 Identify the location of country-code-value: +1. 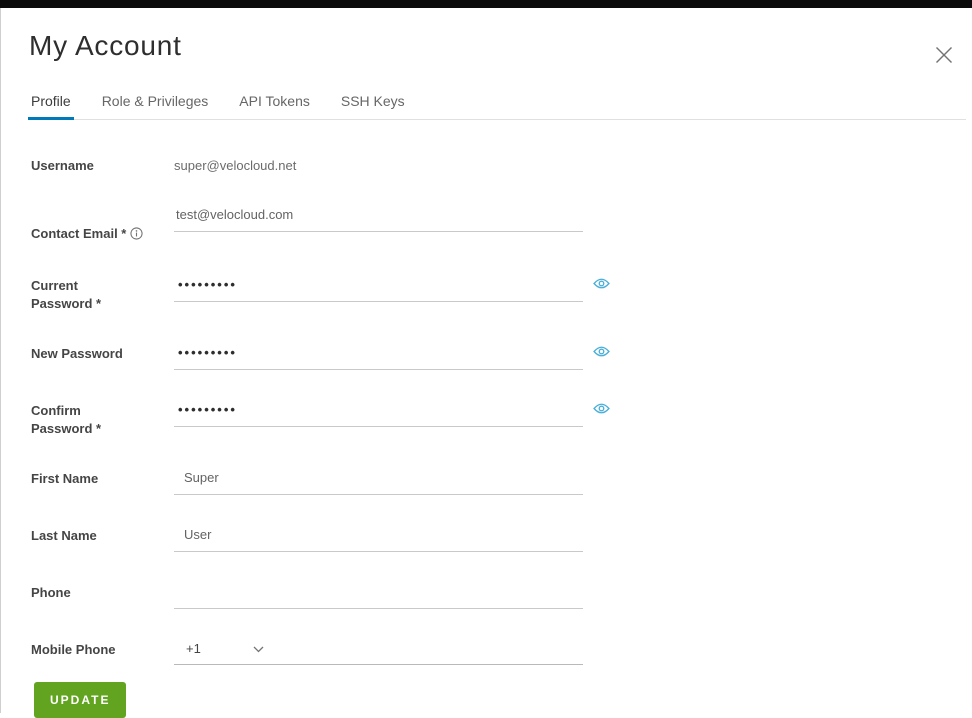
(193, 648).